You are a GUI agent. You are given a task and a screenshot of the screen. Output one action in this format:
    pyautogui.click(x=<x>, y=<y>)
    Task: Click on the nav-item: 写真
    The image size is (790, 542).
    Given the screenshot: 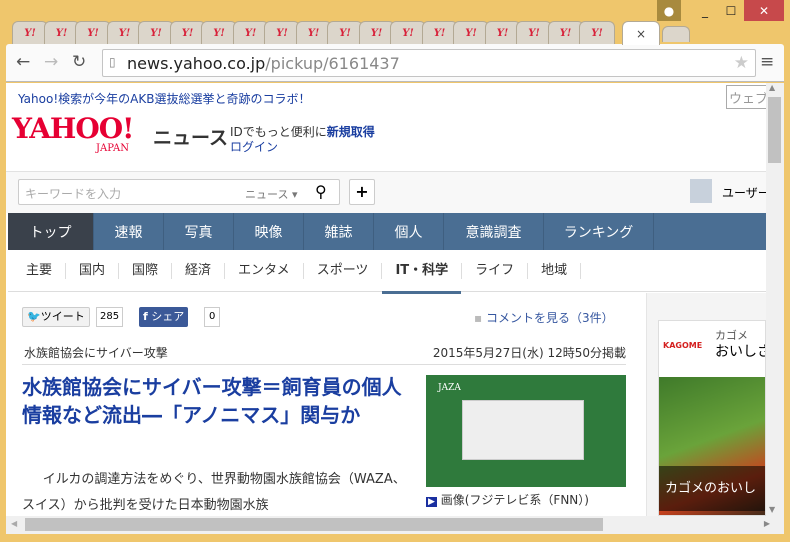 What is the action you would take?
    pyautogui.click(x=199, y=231)
    